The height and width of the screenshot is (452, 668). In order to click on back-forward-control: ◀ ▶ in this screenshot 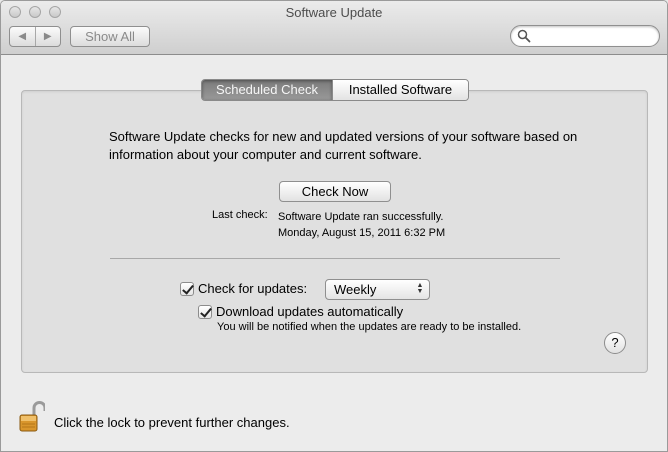, I will do `click(35, 36)`.